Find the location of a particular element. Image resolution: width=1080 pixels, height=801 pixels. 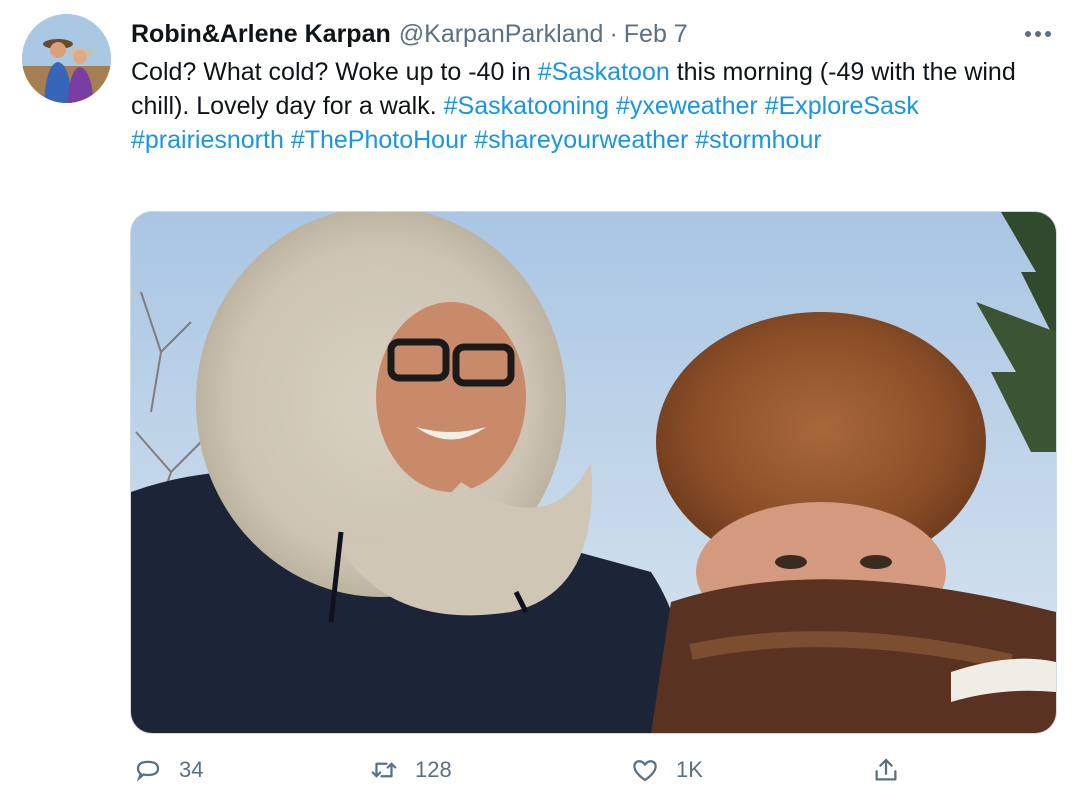

hashtag-prairiesnorth: #prairiesnorth is located at coordinates (207, 140).